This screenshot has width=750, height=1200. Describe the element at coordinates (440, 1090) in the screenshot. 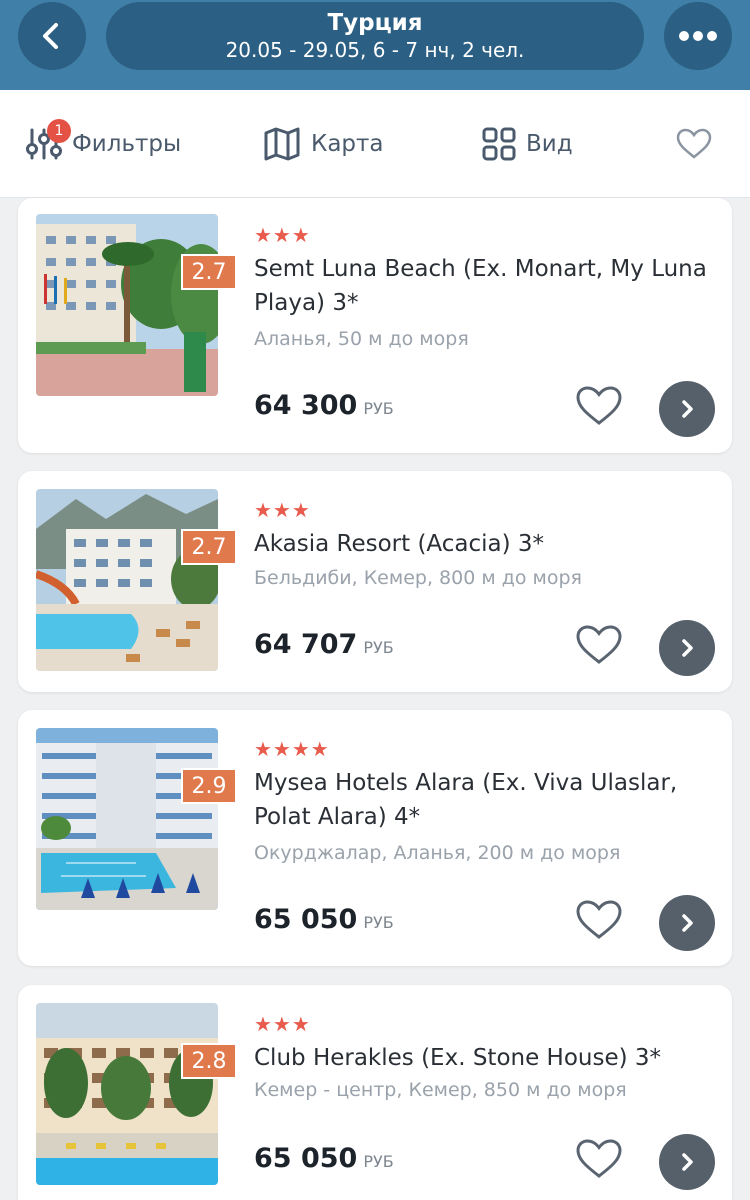

I see `hotel-location: Кемер - центр, Кемер, 850 м до моря` at that location.